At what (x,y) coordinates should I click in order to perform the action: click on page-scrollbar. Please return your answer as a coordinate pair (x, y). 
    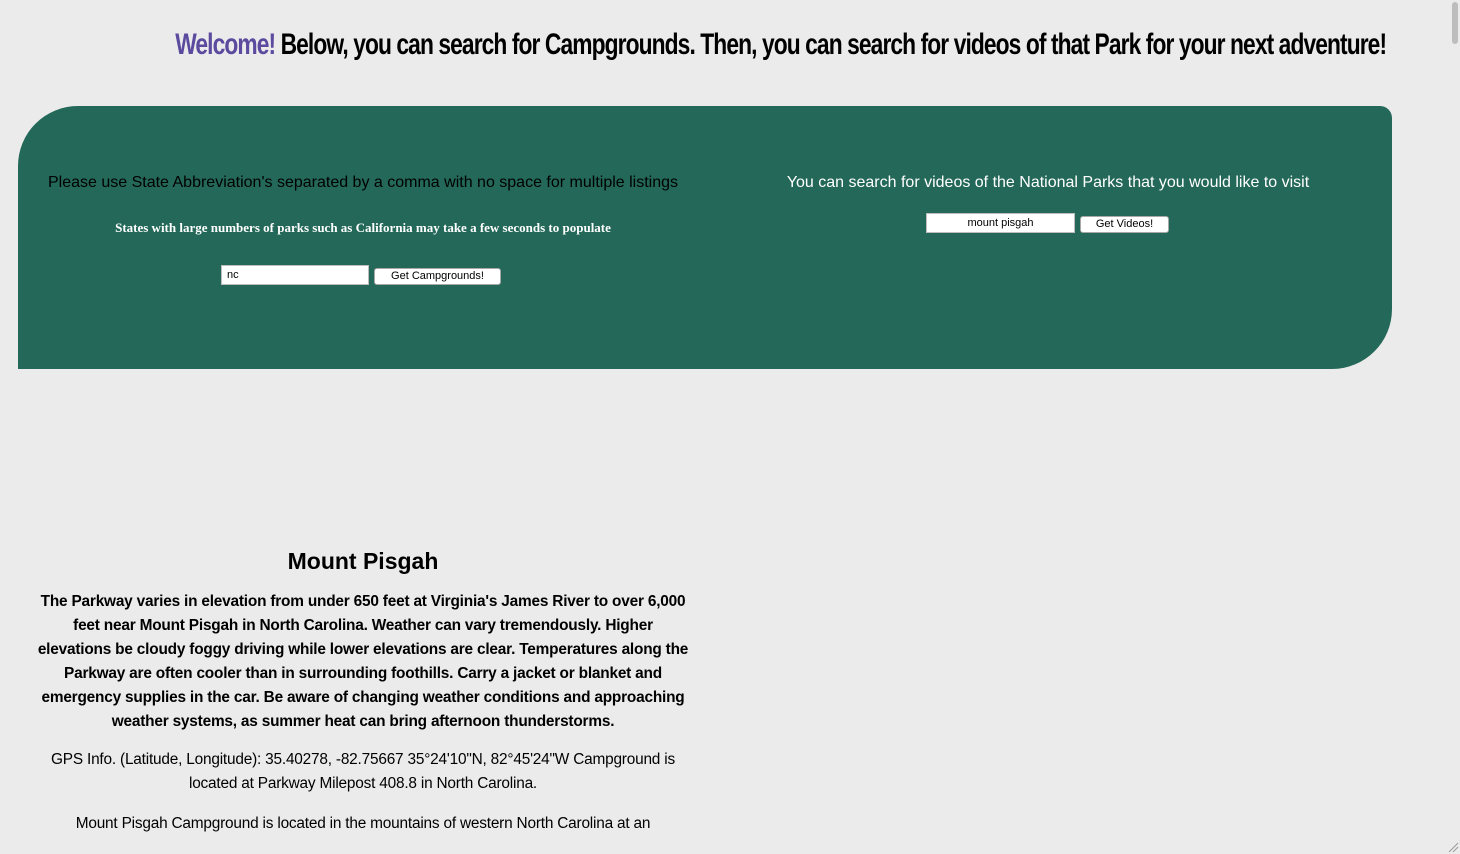
    Looking at the image, I should click on (1454, 427).